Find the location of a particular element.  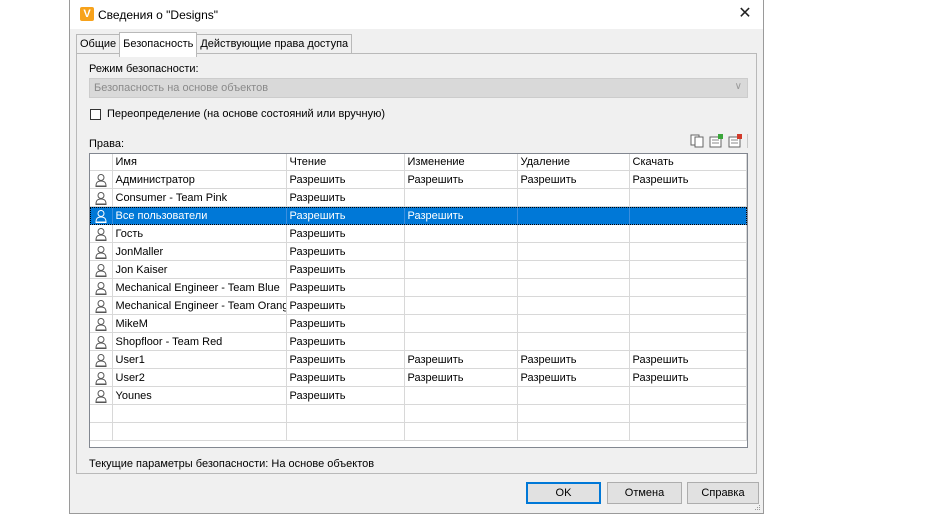

cell-name: Все пользователи is located at coordinates (199, 215).